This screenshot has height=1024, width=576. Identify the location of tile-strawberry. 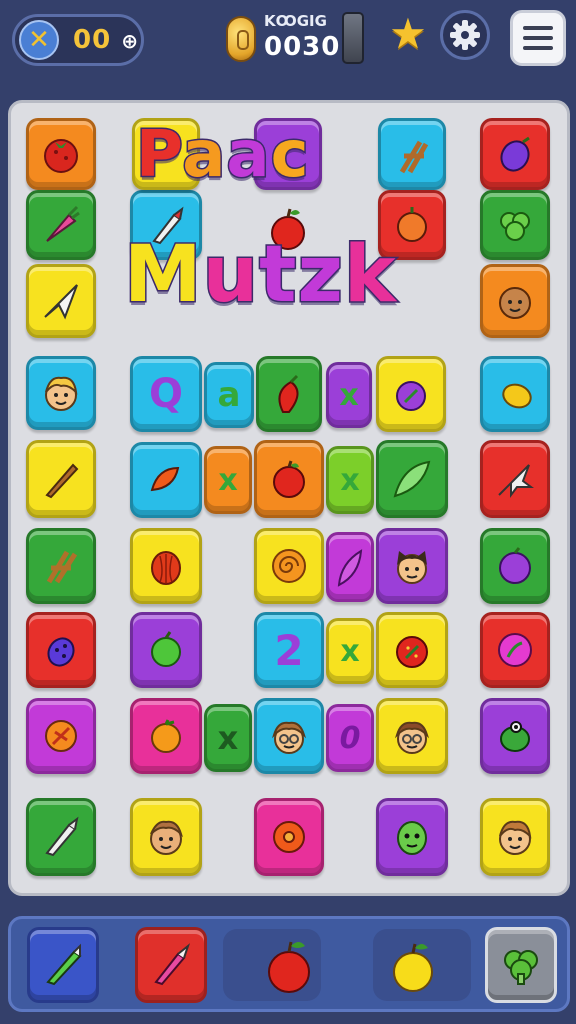
(412, 650).